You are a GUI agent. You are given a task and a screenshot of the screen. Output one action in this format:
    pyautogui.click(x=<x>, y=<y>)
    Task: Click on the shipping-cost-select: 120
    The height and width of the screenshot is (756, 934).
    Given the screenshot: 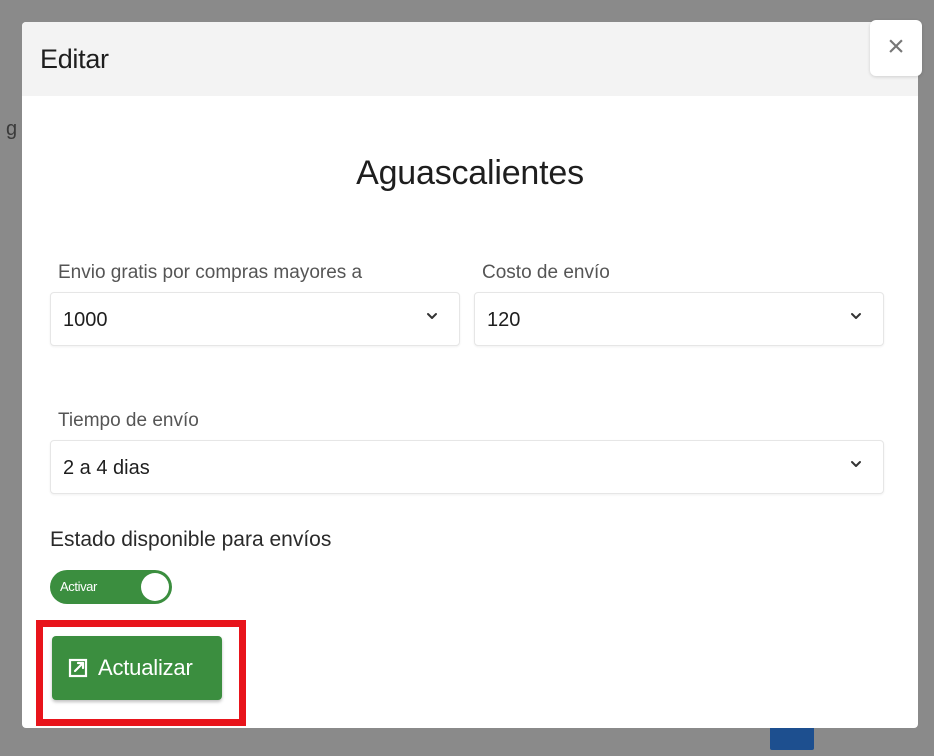 What is the action you would take?
    pyautogui.click(x=679, y=319)
    